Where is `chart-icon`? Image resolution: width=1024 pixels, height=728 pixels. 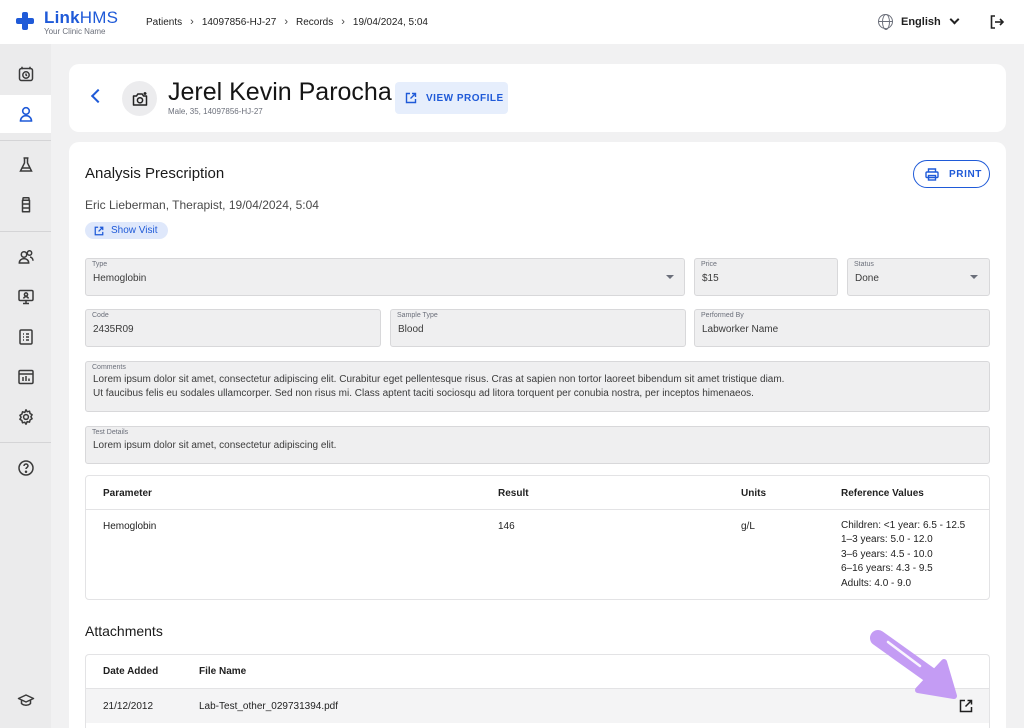
chart-icon is located at coordinates (25, 377).